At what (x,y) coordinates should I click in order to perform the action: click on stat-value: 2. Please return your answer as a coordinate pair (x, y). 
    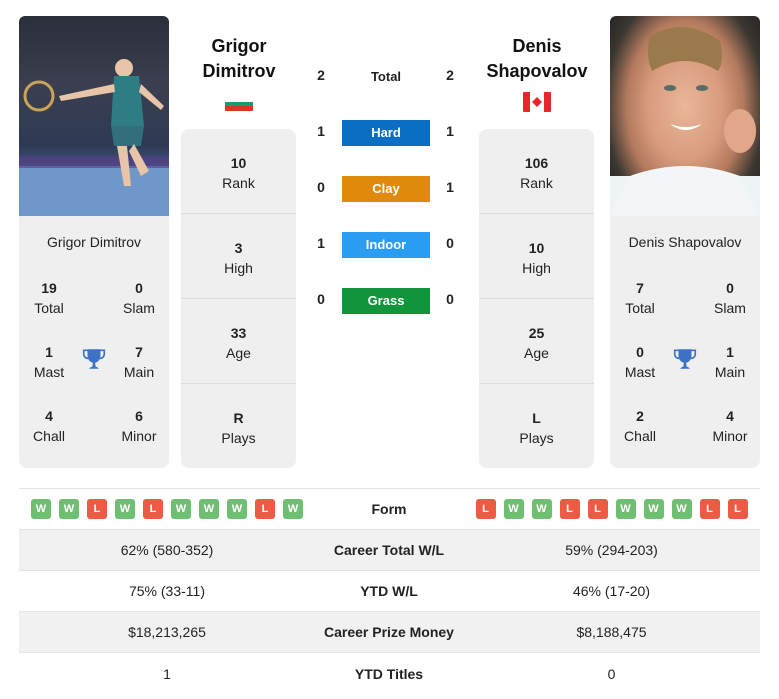
    Looking at the image, I should click on (640, 416).